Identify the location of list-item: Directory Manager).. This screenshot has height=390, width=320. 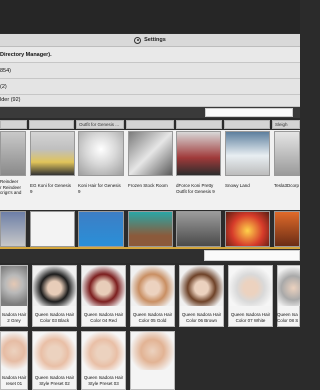
(150, 55).